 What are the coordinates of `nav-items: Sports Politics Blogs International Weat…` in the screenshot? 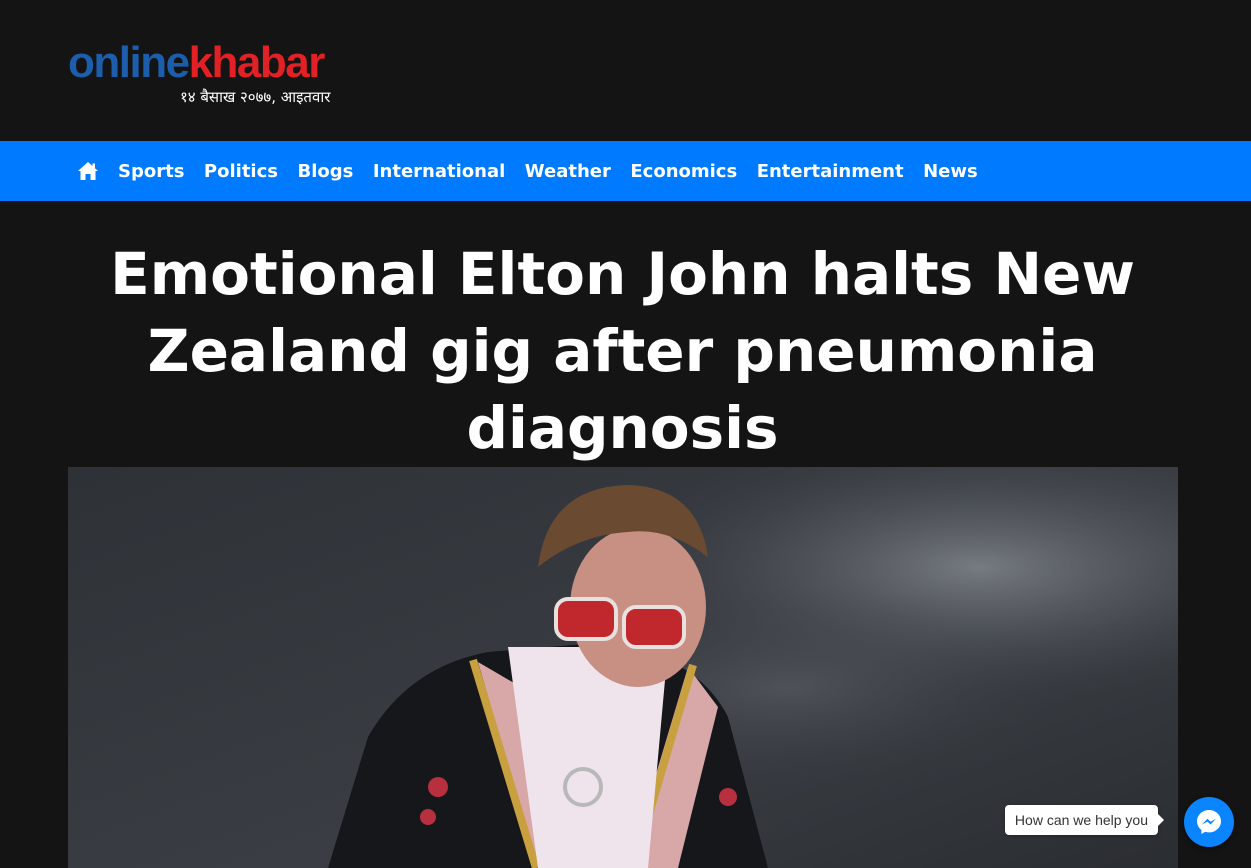 It's located at (537, 171).